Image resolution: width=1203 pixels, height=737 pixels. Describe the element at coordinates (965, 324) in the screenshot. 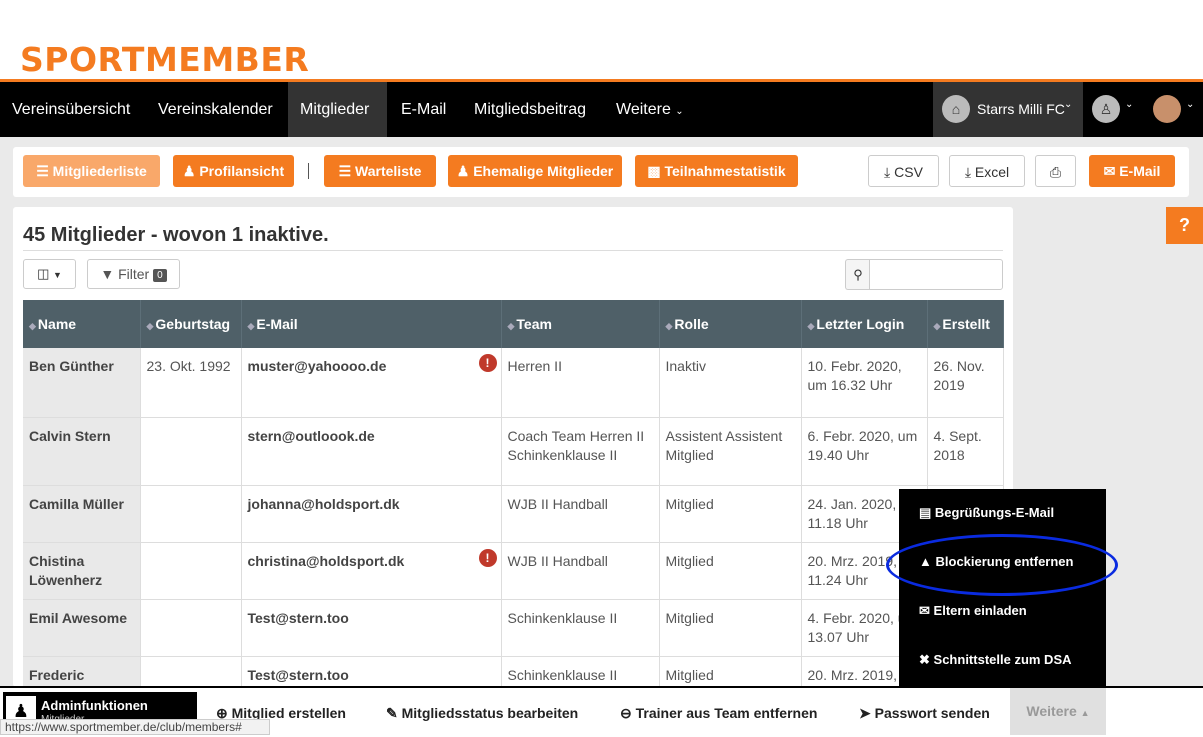

I see `col-header-created: ◆ Erstellt` at that location.